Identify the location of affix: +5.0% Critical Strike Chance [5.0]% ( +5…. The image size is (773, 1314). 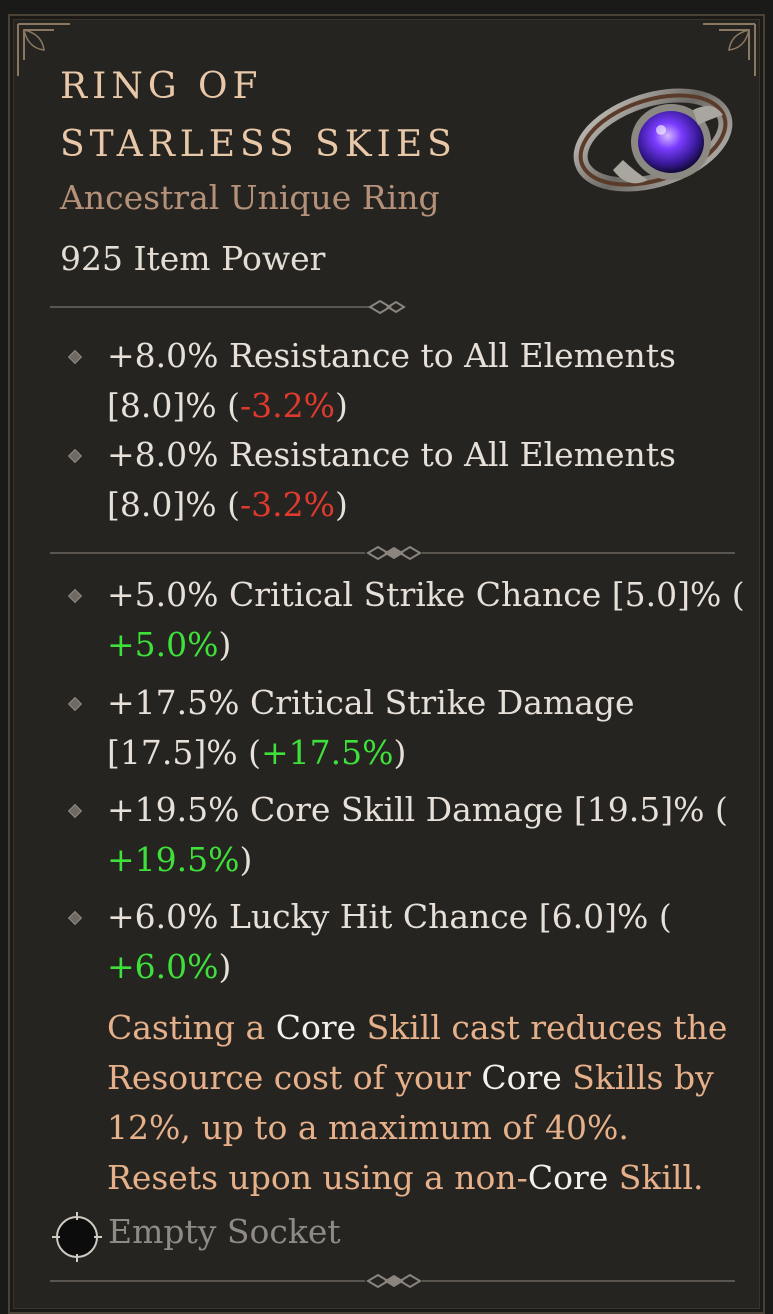
(406, 625).